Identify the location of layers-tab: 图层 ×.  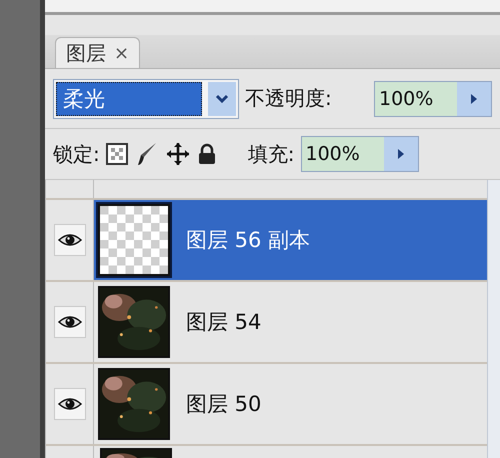
(97, 52).